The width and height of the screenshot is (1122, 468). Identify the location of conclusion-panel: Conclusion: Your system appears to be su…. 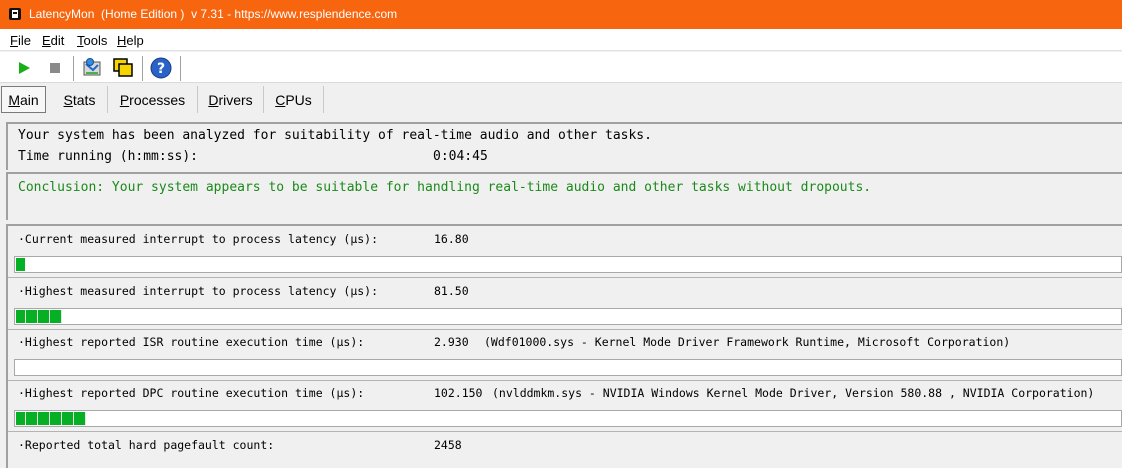
(564, 196).